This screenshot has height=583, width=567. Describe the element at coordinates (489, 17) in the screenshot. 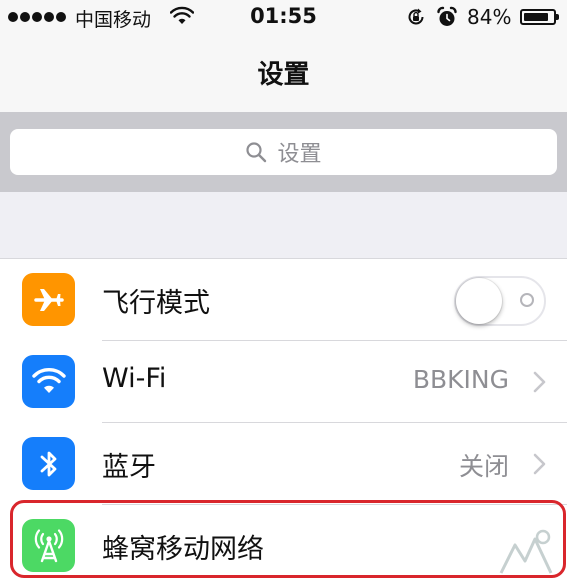

I see `battery-percent: 84%` at that location.